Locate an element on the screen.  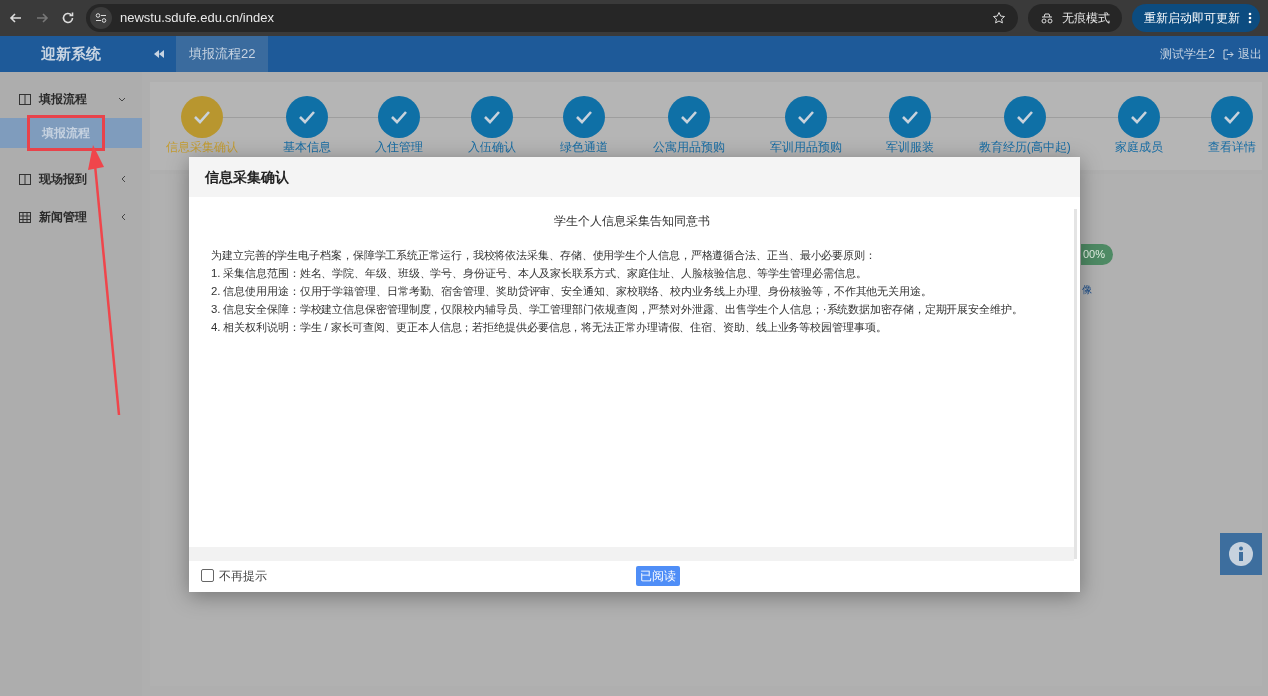
info-button is located at coordinates (1241, 554).